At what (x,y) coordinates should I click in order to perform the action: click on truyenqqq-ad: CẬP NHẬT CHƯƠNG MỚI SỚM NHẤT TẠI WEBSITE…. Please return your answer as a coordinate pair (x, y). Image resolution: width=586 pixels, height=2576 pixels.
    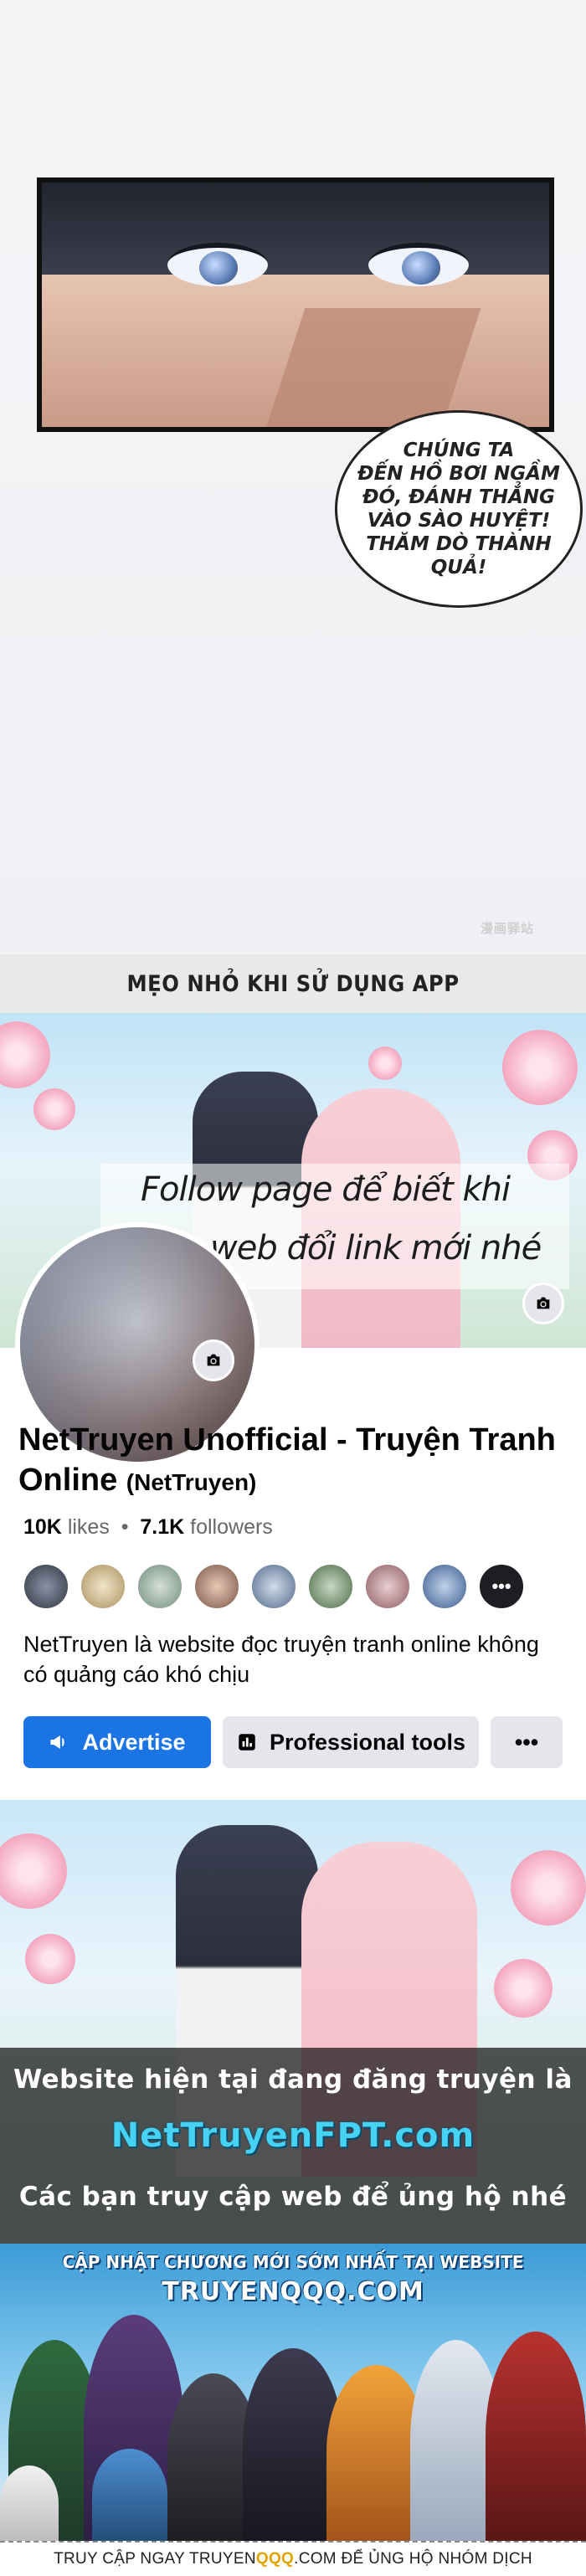
    Looking at the image, I should click on (293, 2392).